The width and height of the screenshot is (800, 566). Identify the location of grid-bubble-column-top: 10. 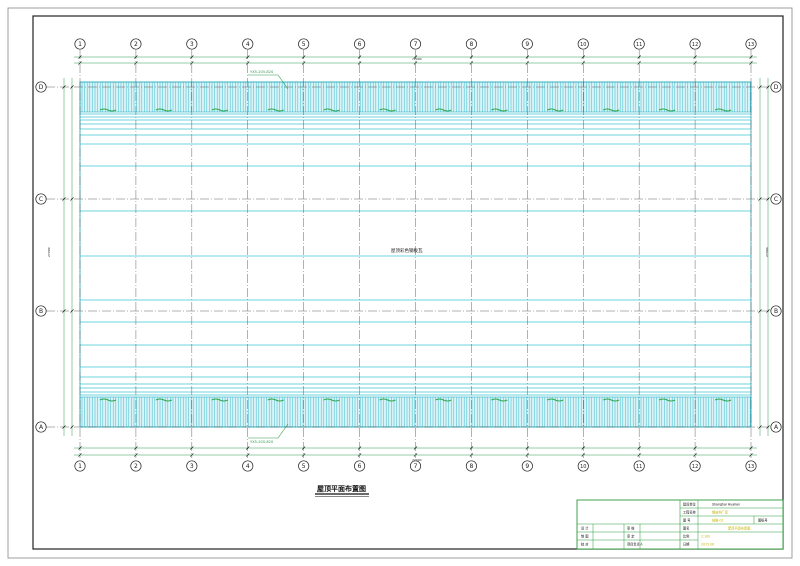
(583, 44).